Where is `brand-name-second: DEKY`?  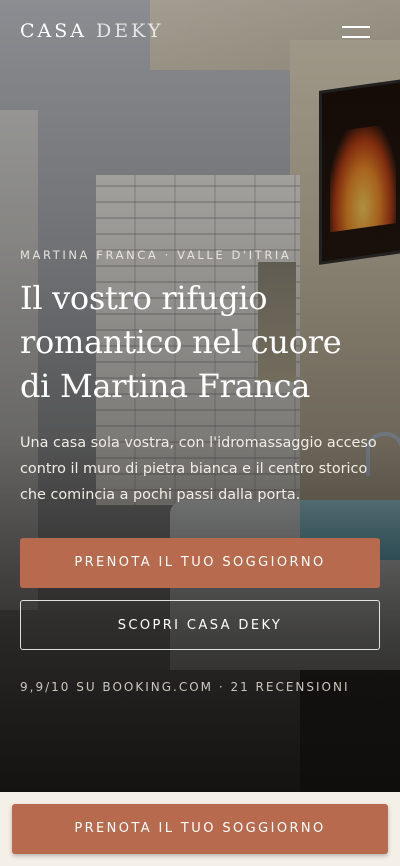
brand-name-second: DEKY is located at coordinates (130, 31).